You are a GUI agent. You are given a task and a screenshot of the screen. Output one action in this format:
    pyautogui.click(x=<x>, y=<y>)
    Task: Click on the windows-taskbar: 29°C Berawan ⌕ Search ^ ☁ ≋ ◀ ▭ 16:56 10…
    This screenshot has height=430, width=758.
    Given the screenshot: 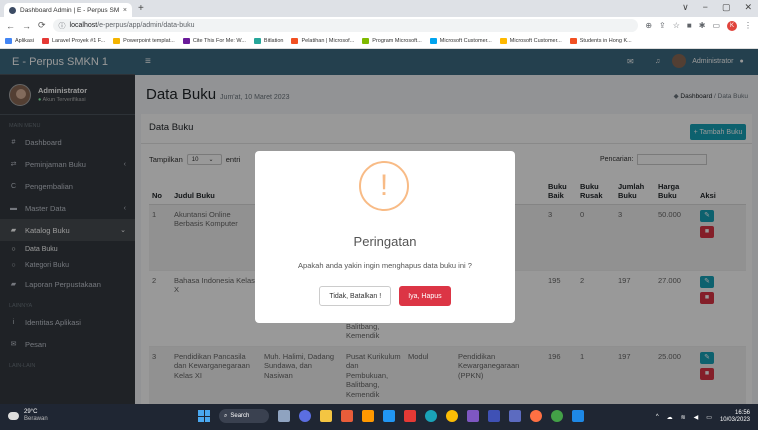 What is the action you would take?
    pyautogui.click(x=379, y=417)
    